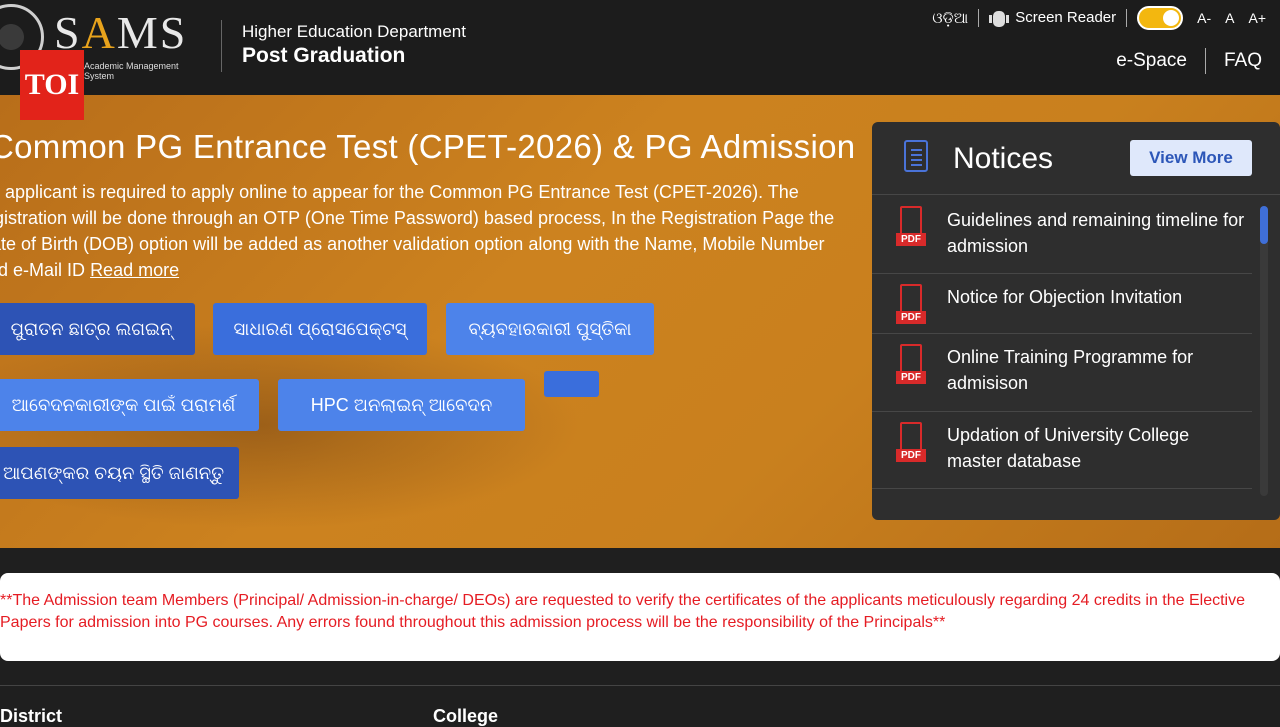 The height and width of the screenshot is (727, 1280). Describe the element at coordinates (99, 32) in the screenshot. I see `logo-letter-a: A` at that location.